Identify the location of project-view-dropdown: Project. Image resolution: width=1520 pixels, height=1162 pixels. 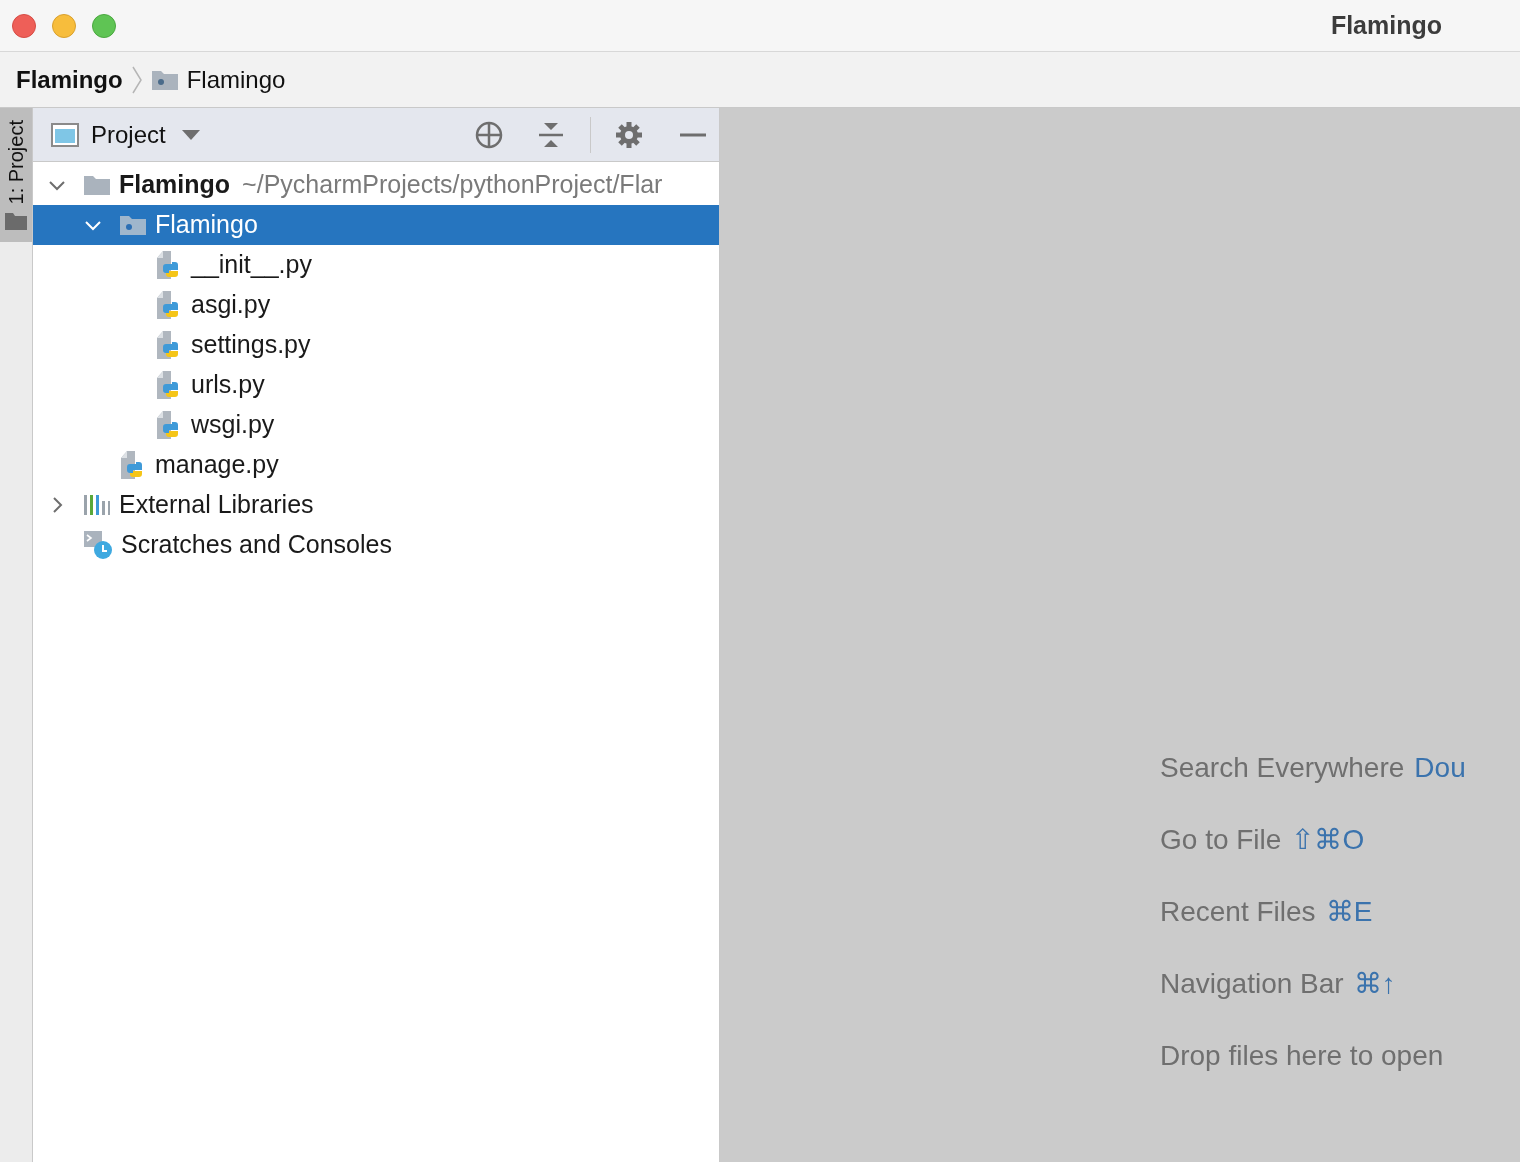
(145, 134).